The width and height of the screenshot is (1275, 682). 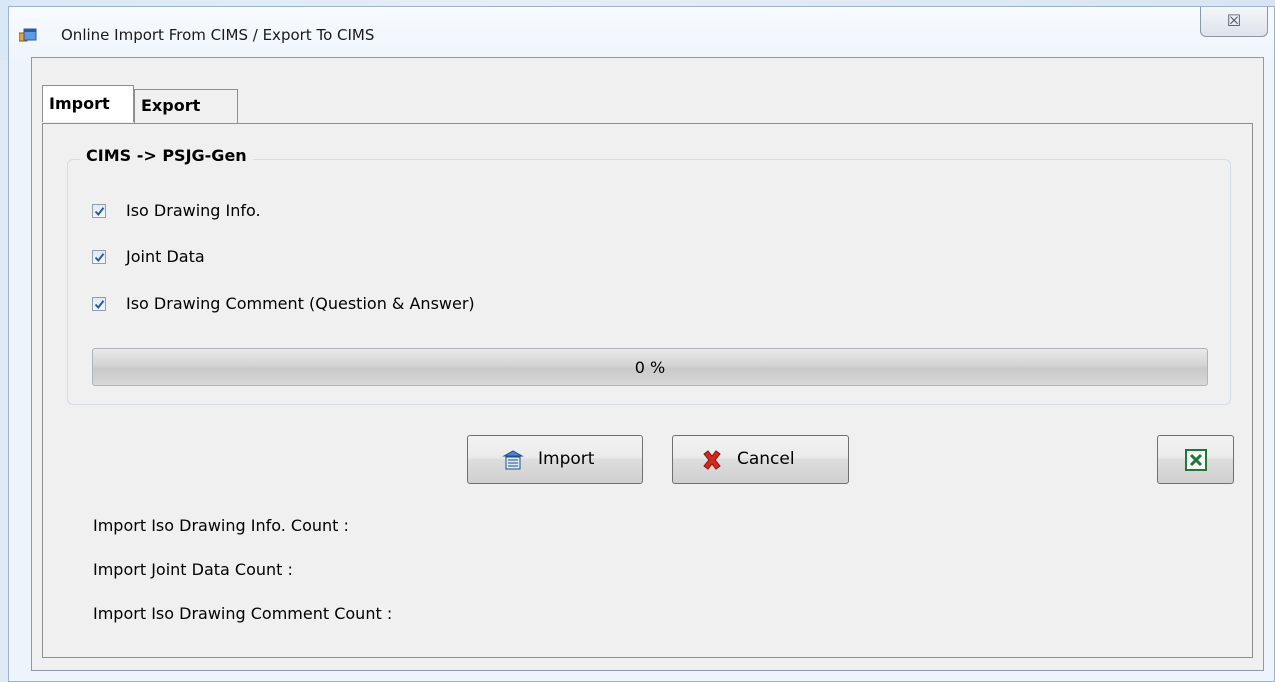 What do you see at coordinates (566, 459) in the screenshot?
I see `import-button-label: Import` at bounding box center [566, 459].